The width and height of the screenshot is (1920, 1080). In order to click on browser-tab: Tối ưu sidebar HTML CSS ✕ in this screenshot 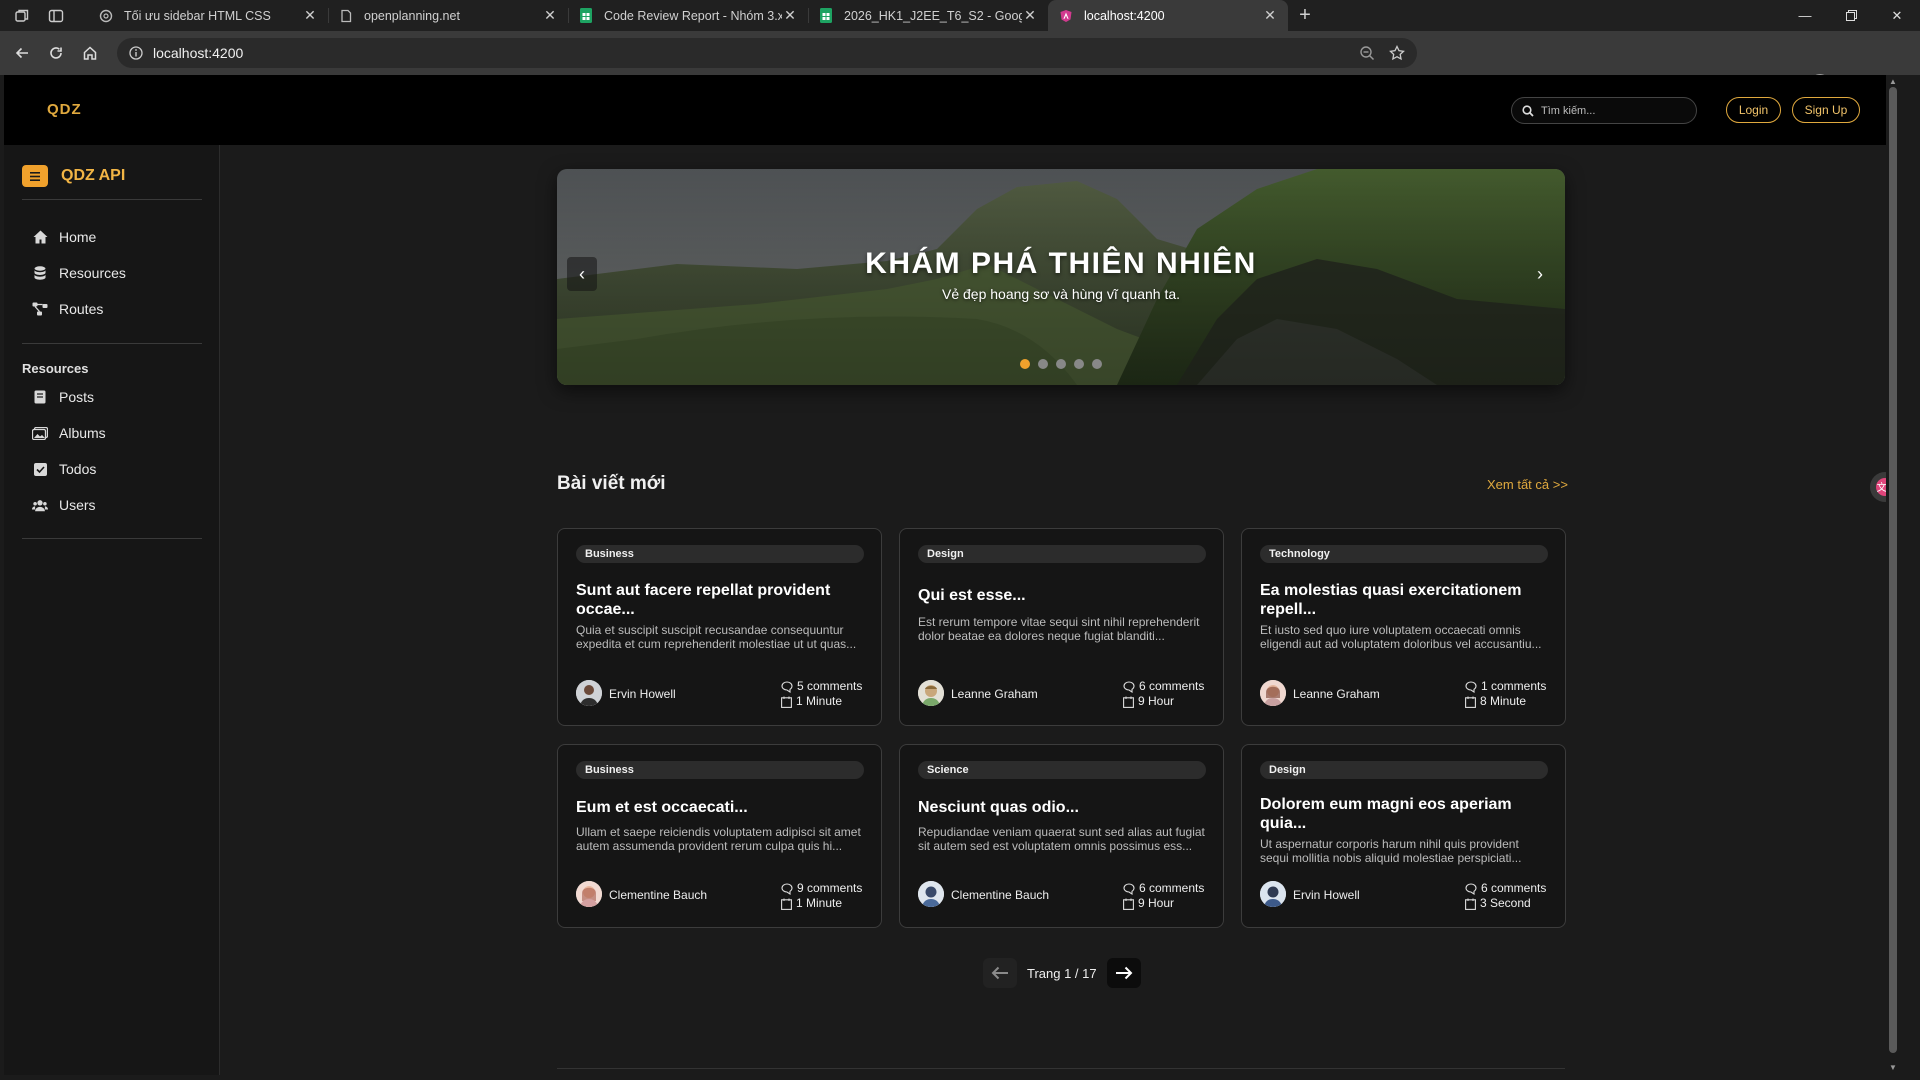, I will do `click(208, 15)`.